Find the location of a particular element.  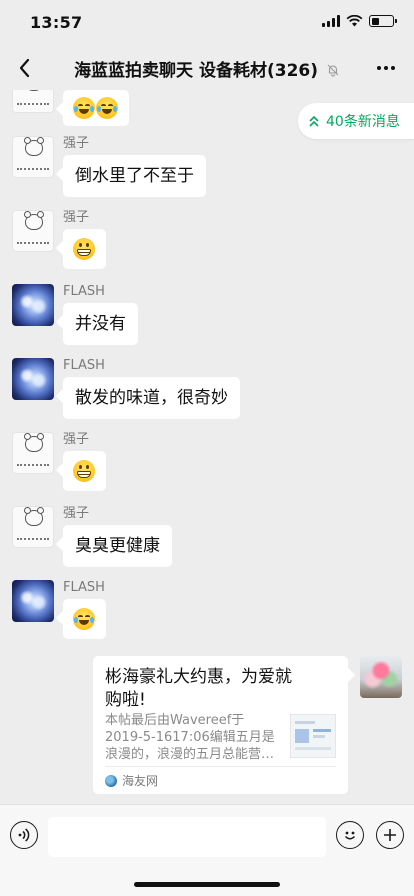

message-bubble: 散发的味道，很奇妙 is located at coordinates (151, 398).